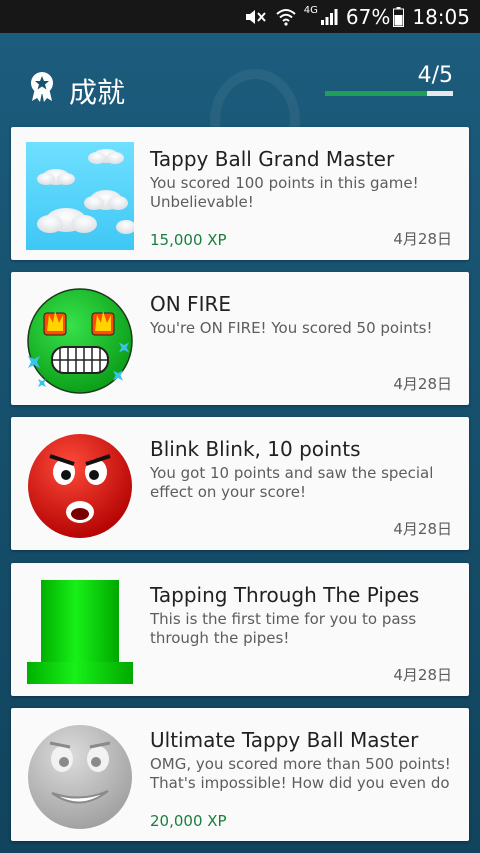 The image size is (480, 853). I want to click on medal-icon, so click(42, 89).